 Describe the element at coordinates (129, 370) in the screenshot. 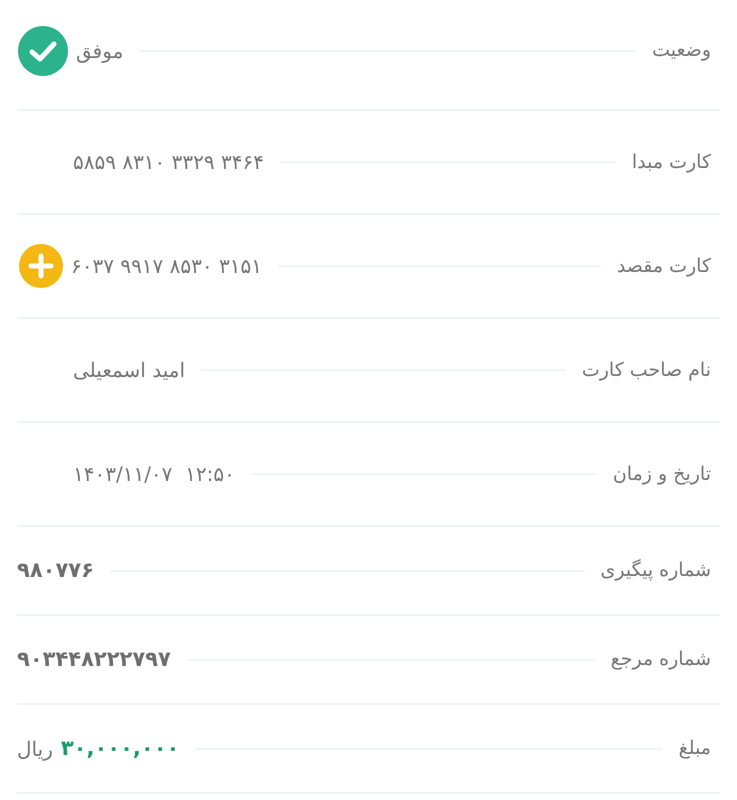

I see `field-value: امید اسمعیلی` at that location.